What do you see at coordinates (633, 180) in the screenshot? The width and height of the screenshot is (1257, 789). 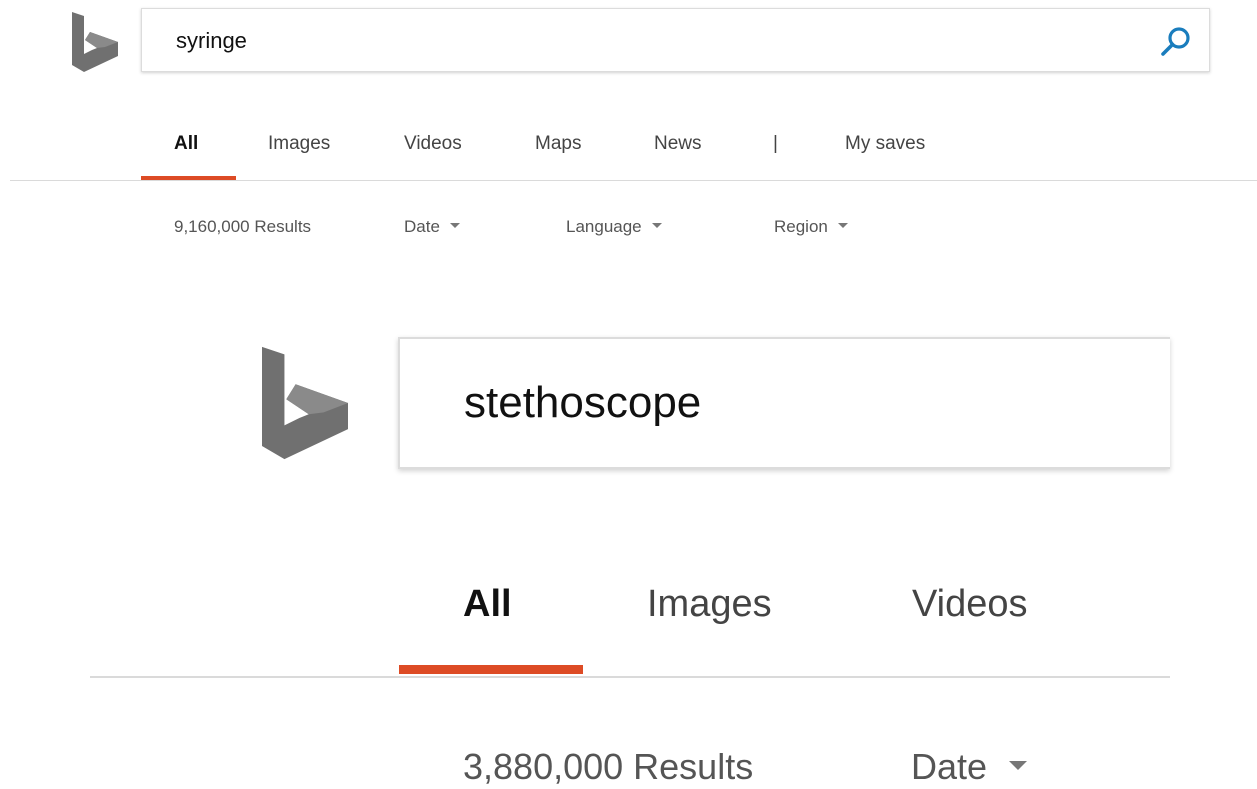 I see `divider` at bounding box center [633, 180].